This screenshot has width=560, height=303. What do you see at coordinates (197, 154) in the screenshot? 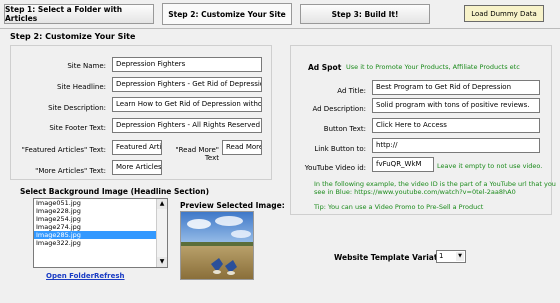
I see `read-more-label: "Read More" Text` at bounding box center [197, 154].